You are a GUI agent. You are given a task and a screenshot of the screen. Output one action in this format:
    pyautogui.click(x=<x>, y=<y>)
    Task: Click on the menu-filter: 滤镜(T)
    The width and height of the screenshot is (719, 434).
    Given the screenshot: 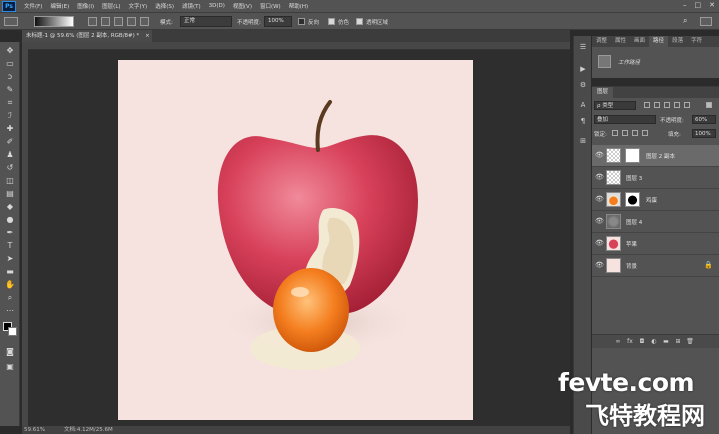 What is the action you would take?
    pyautogui.click(x=191, y=6)
    